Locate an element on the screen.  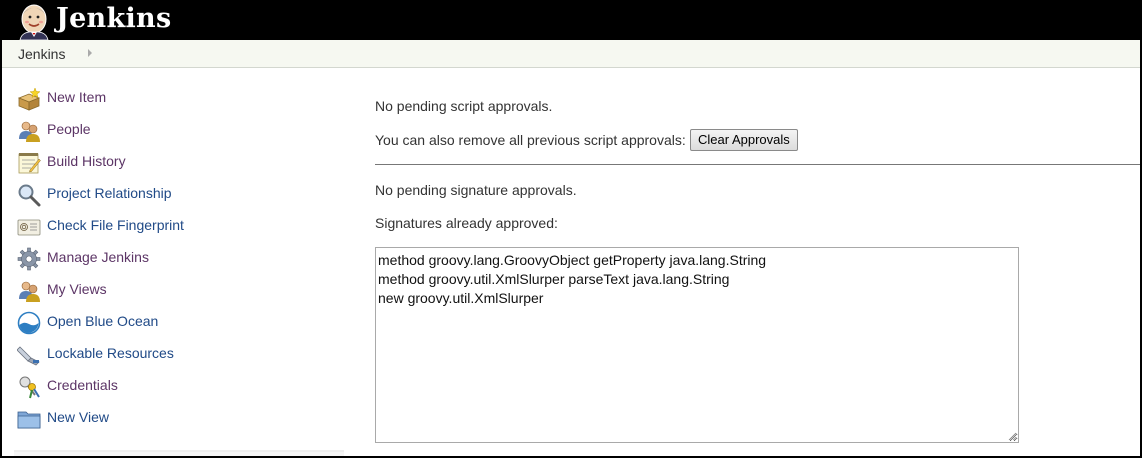
sidebar-item-label: Project Relationship is located at coordinates (109, 193).